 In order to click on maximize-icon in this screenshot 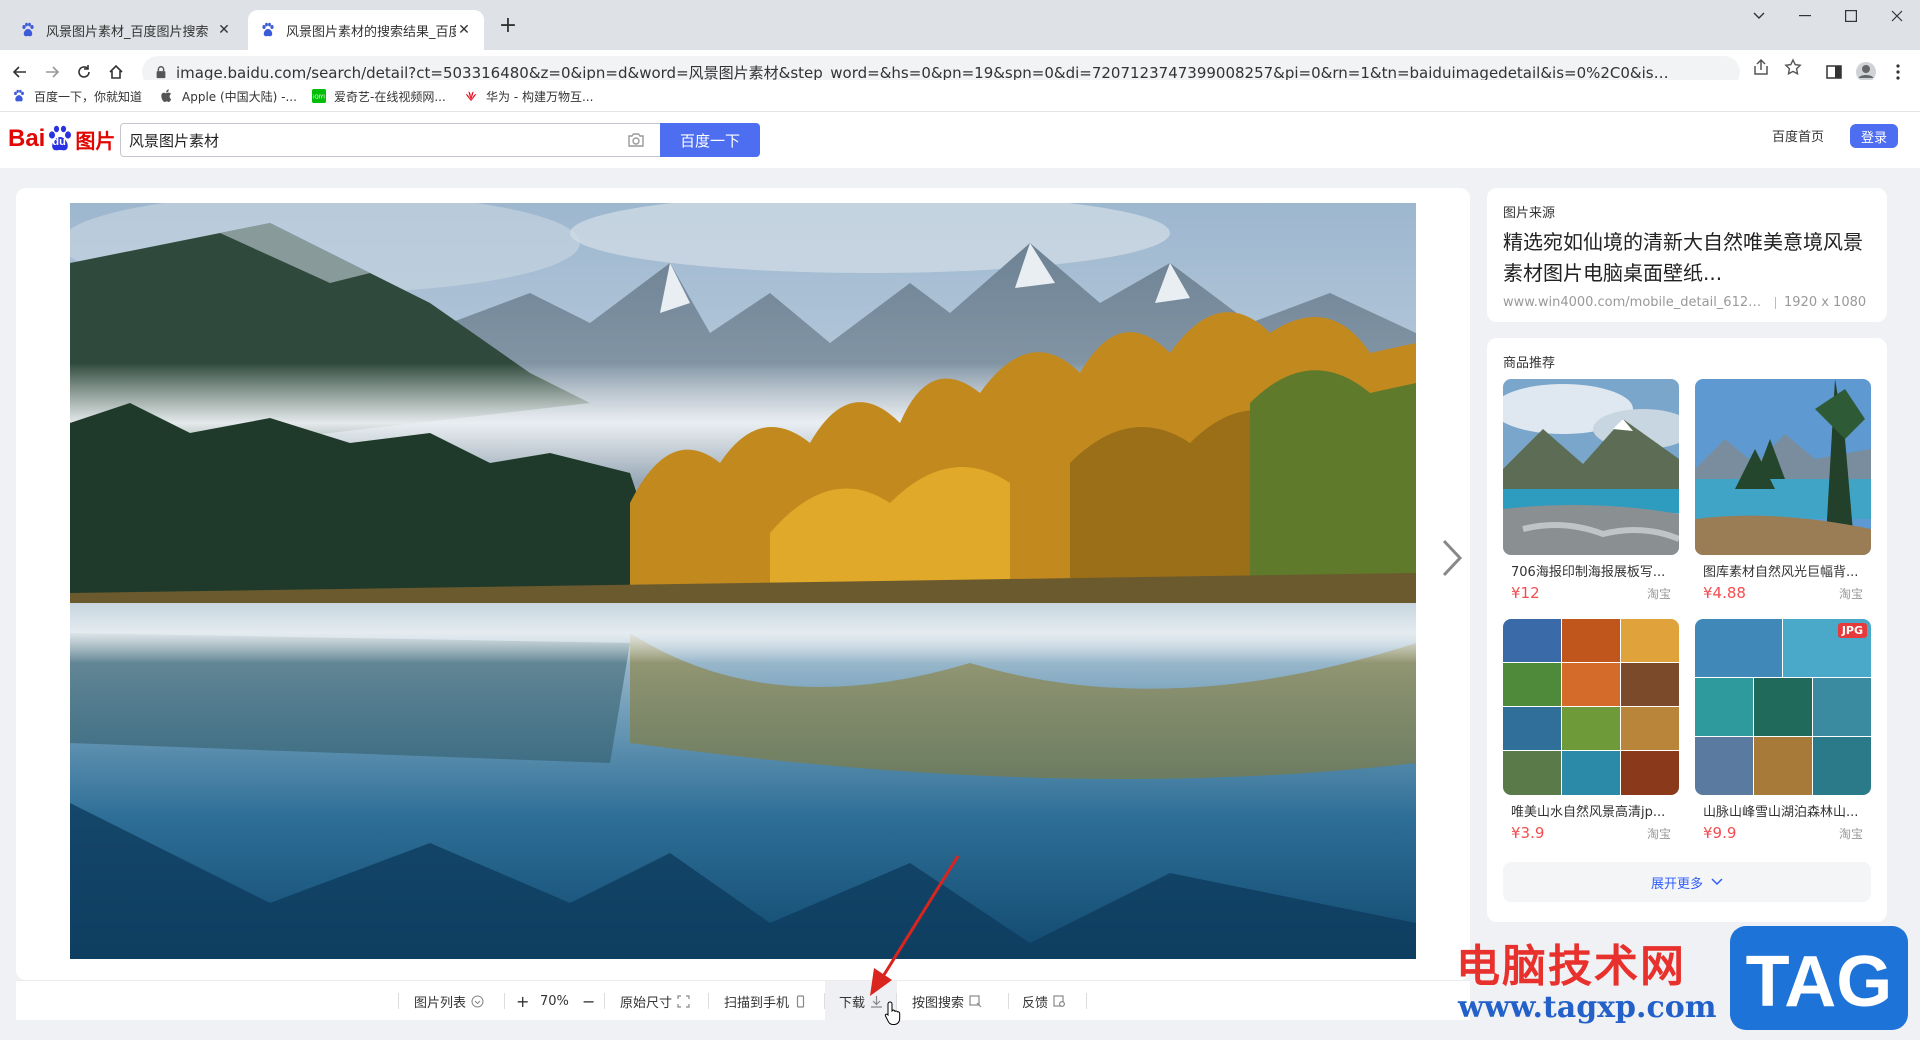, I will do `click(1851, 16)`.